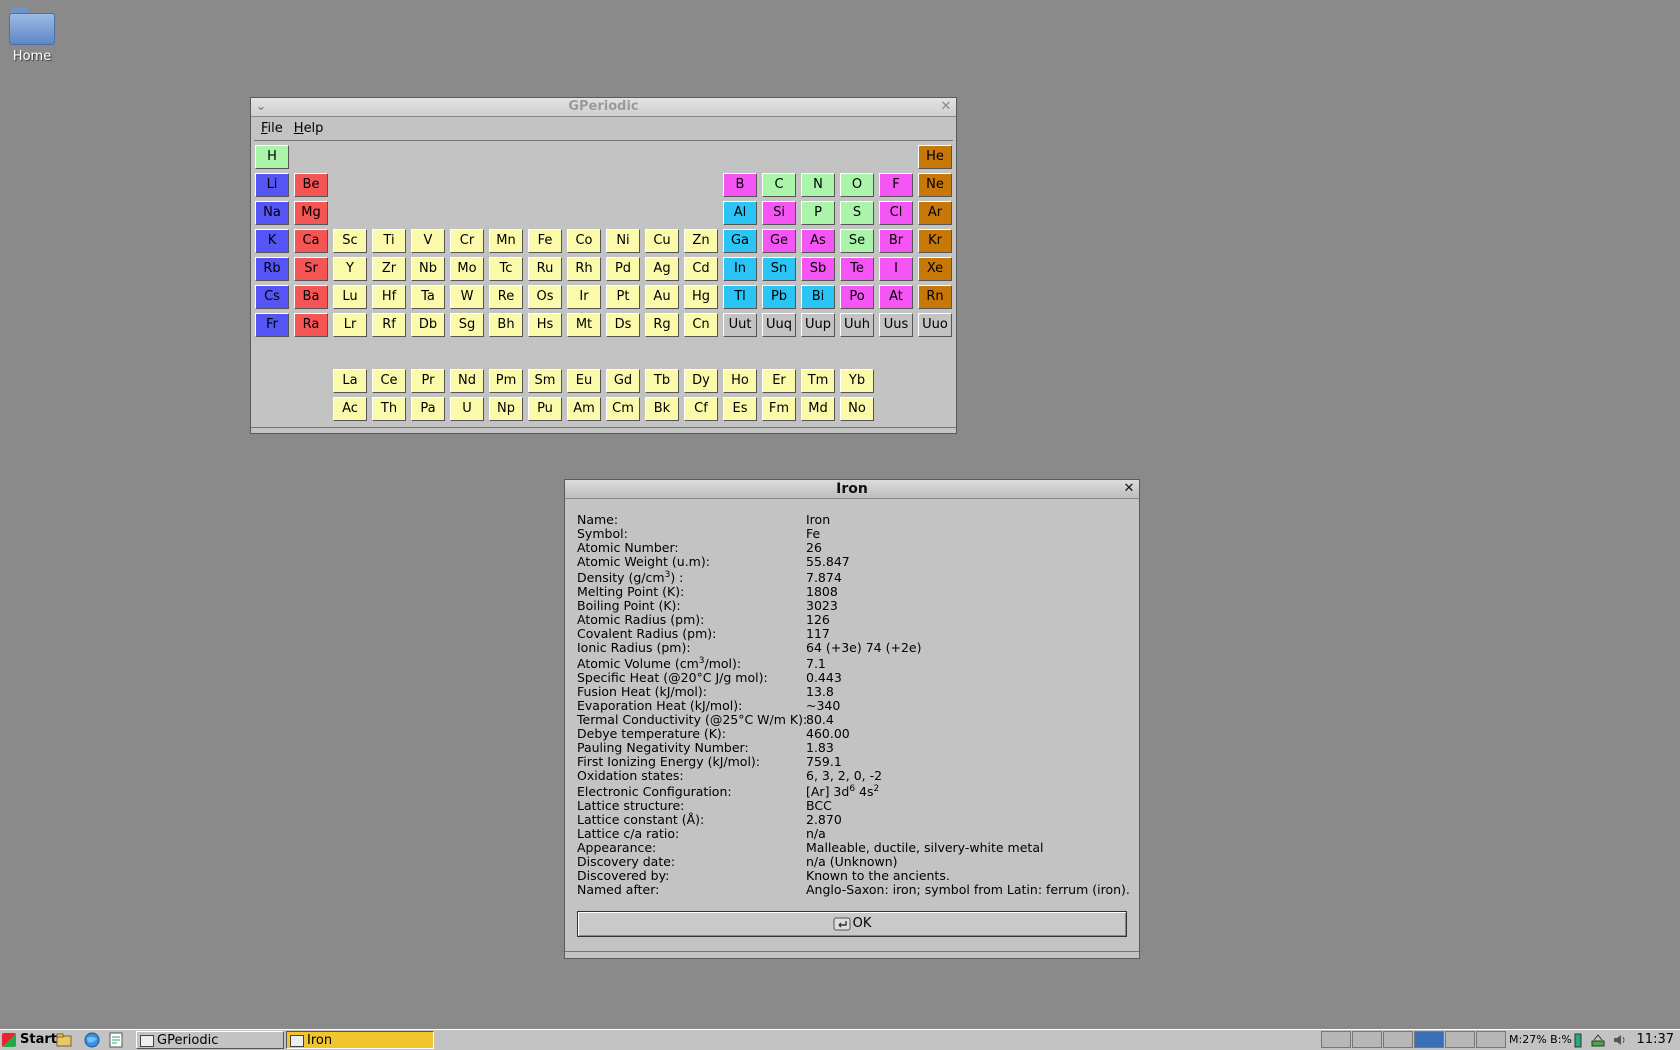 This screenshot has height=1050, width=1680. Describe the element at coordinates (467, 297) in the screenshot. I see `element-button-w: W` at that location.